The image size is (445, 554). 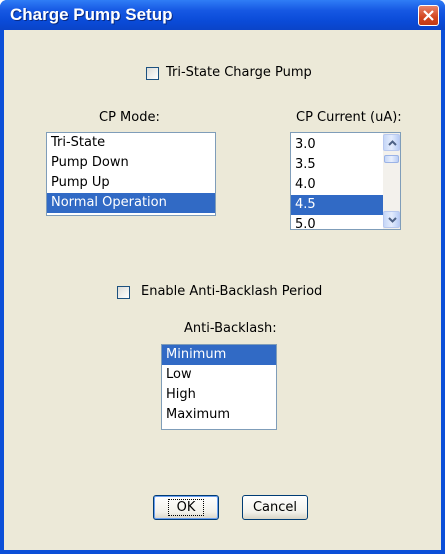 I want to click on anti-backlash-listbox: Minimum Low High Maximum, so click(x=219, y=387).